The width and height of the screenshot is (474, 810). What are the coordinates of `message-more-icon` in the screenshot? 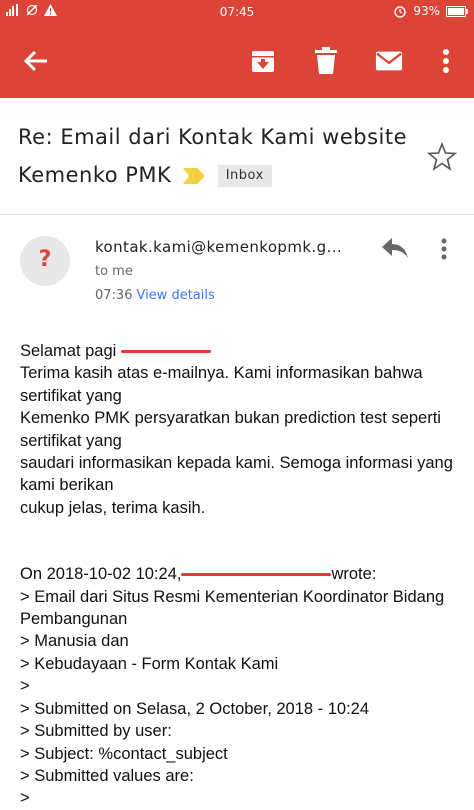 It's located at (444, 249).